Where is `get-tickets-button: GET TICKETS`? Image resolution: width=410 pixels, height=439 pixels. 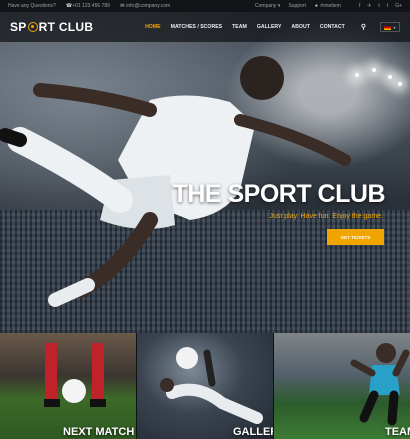
get-tickets-button: GET TICKETS is located at coordinates (355, 237).